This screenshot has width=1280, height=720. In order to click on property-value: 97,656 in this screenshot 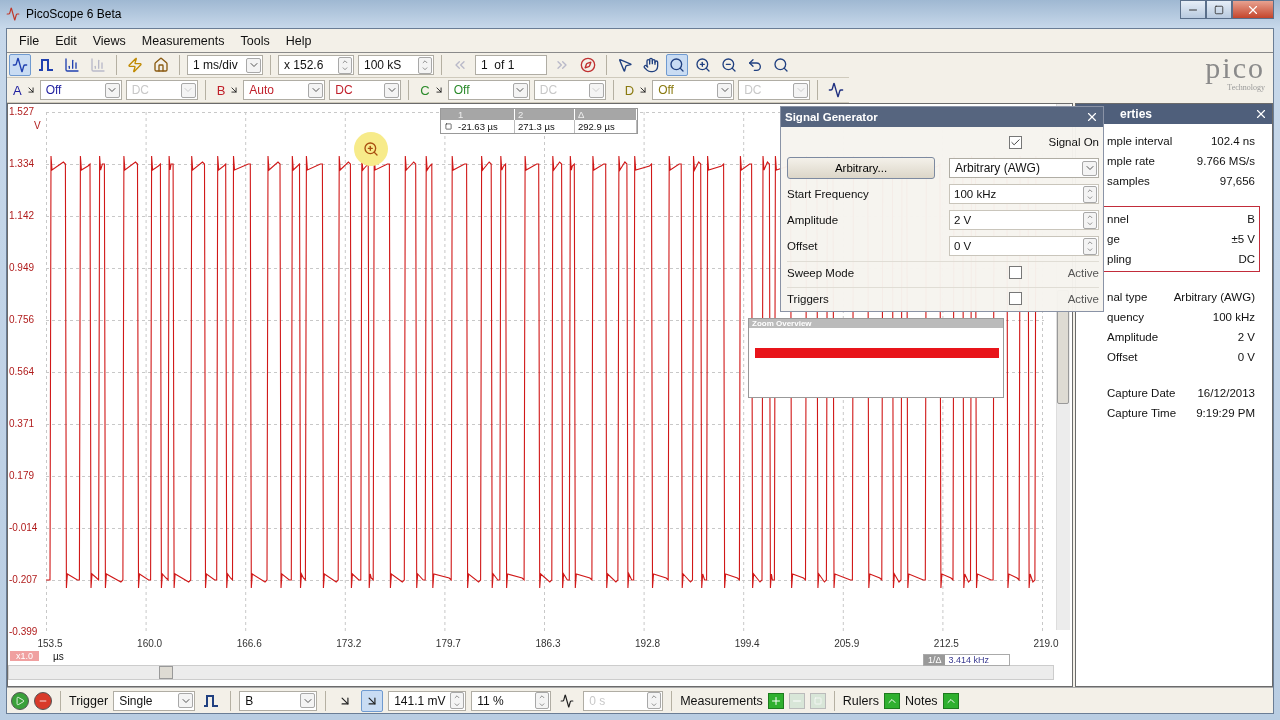, I will do `click(1237, 181)`.